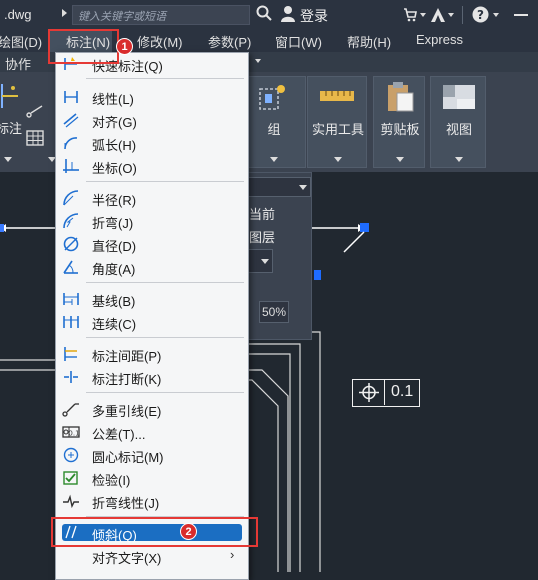 This screenshot has height=580, width=538. I want to click on callout-badge-1: 1, so click(124, 46).